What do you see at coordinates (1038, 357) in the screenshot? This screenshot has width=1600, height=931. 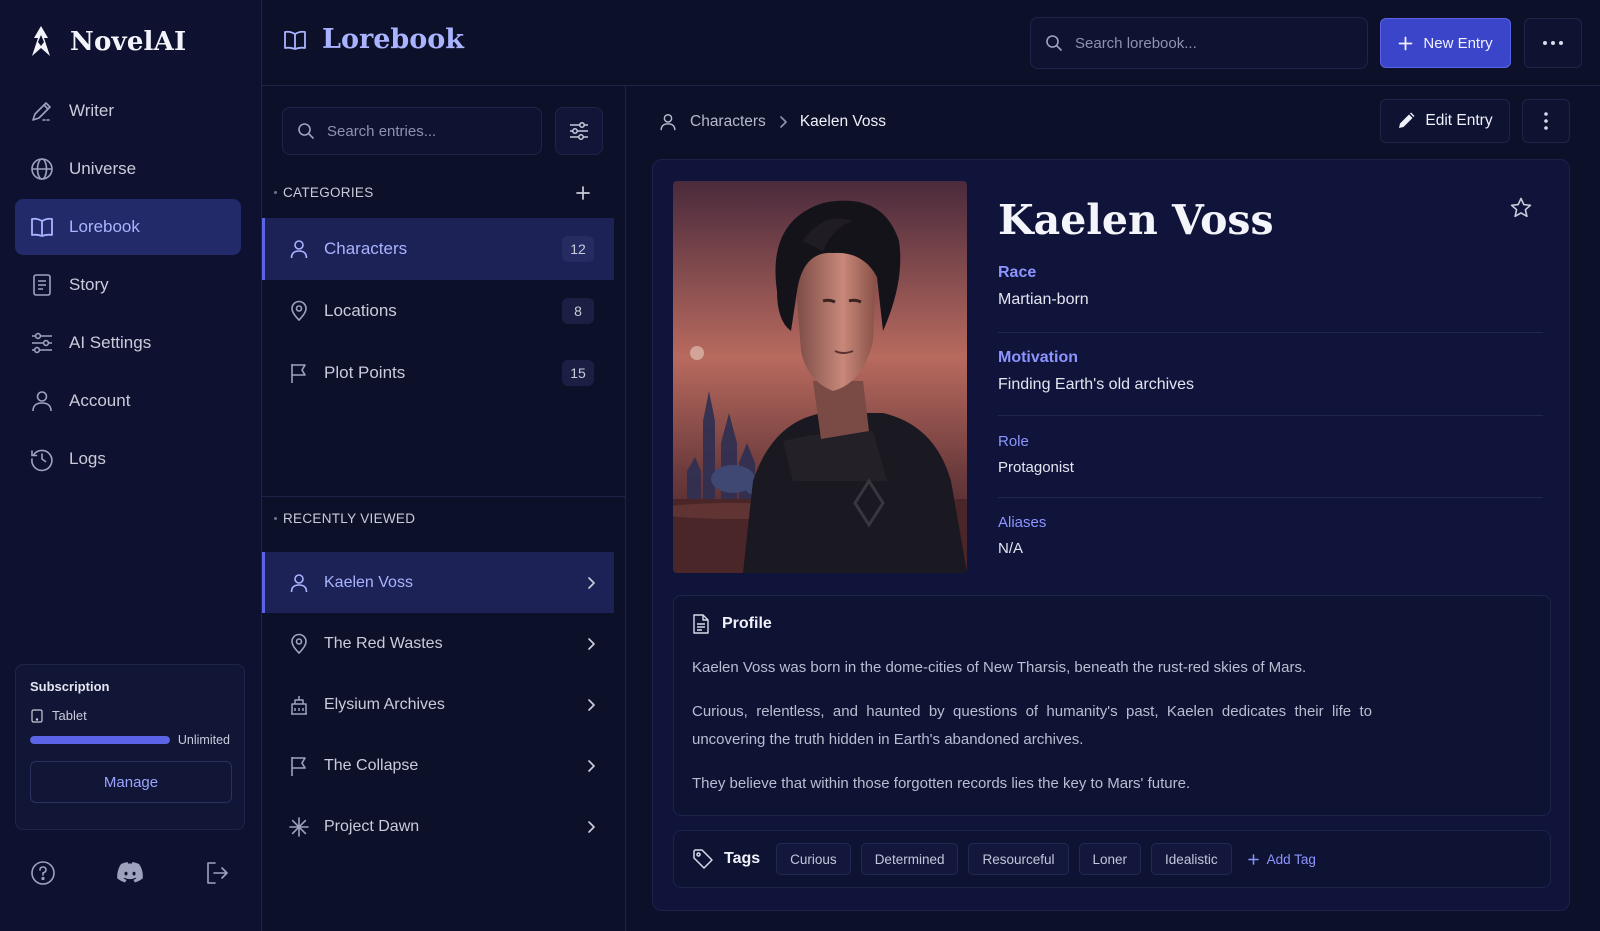 I see `attribute-label: Motivation` at bounding box center [1038, 357].